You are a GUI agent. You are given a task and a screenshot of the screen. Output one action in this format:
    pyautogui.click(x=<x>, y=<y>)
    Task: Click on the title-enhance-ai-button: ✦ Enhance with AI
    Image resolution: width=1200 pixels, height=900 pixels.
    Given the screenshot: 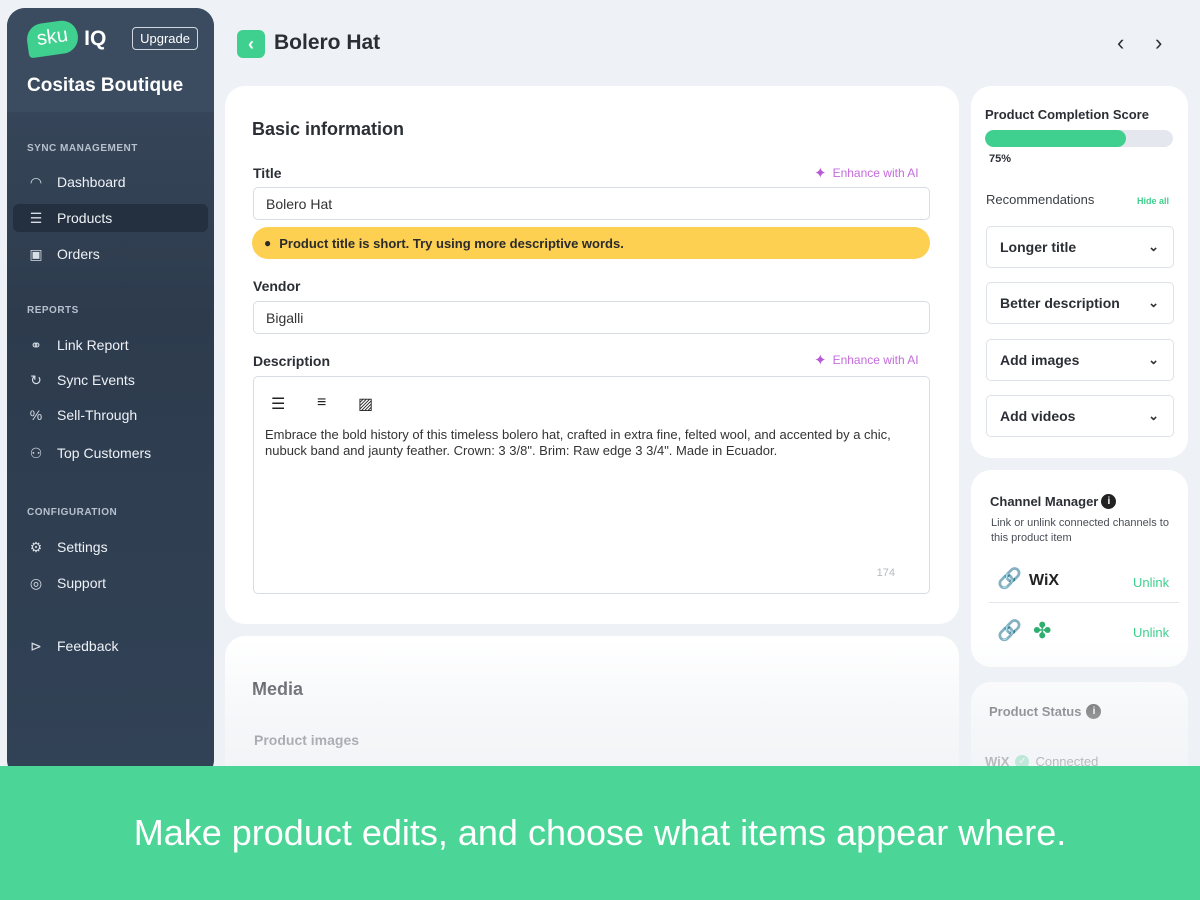 What is the action you would take?
    pyautogui.click(x=866, y=173)
    